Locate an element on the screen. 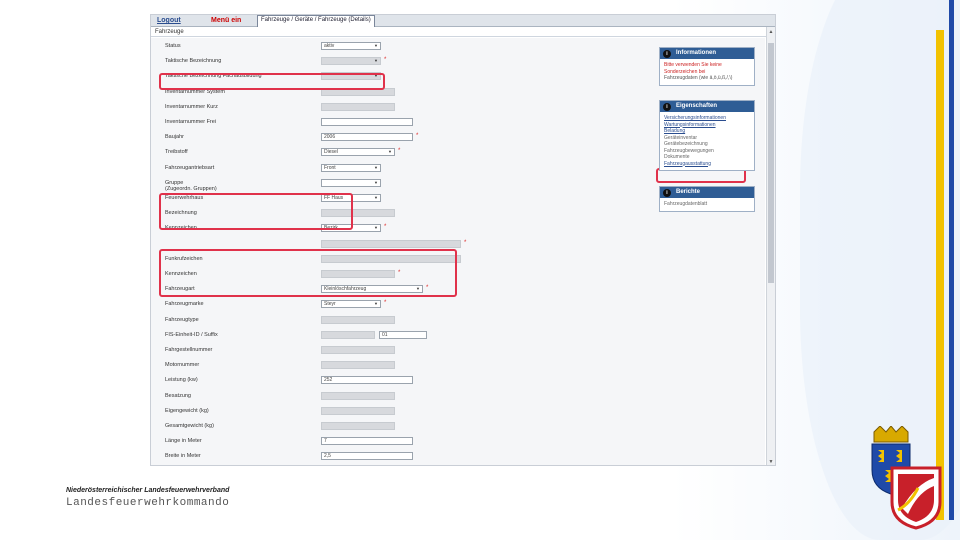 This screenshot has width=960, height=540. form-row: FIS-Einheit-ID / Suffix 01 is located at coordinates (395, 335).